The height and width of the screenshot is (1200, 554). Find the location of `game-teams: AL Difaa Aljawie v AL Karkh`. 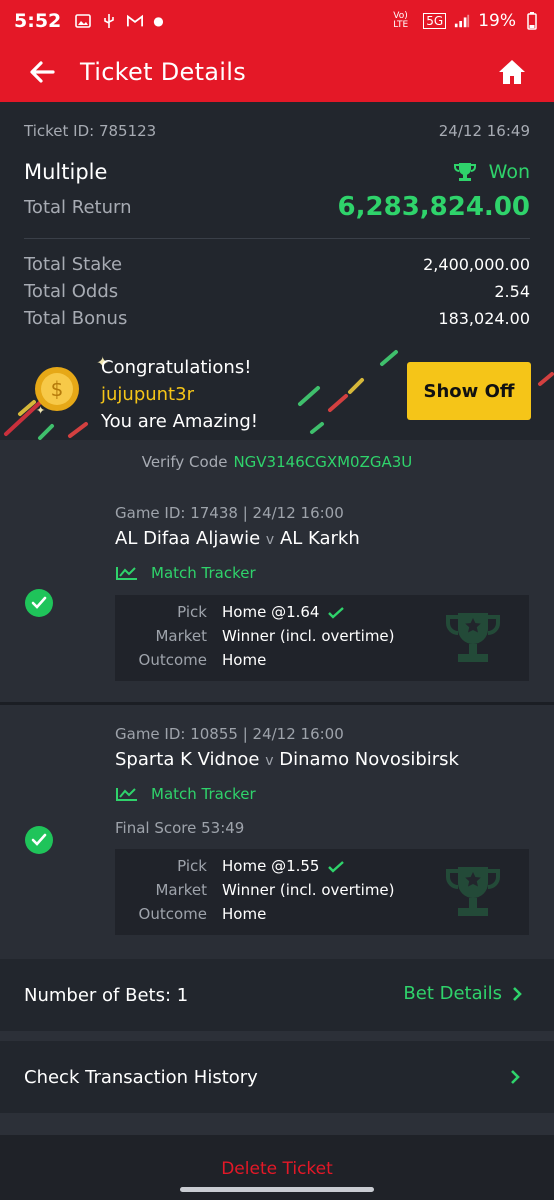

game-teams: AL Difaa Aljawie v AL Karkh is located at coordinates (237, 538).